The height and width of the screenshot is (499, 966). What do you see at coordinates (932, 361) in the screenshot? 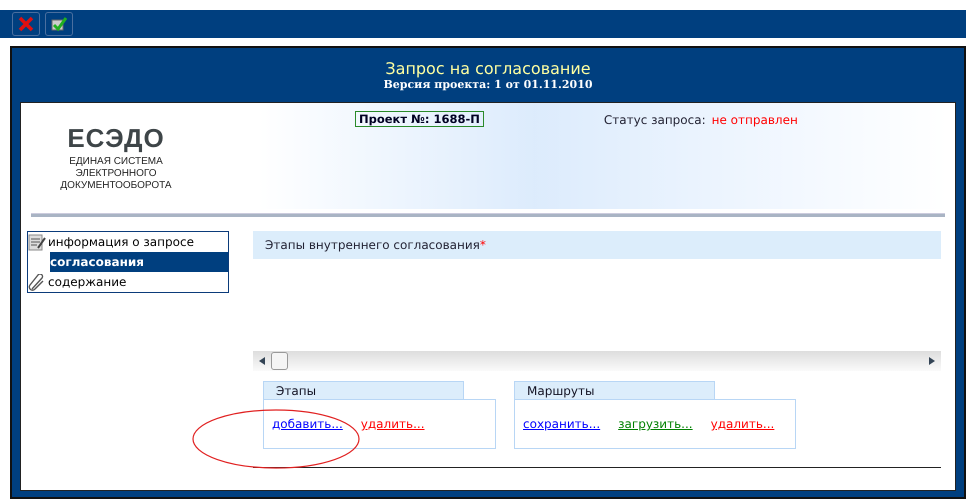
I see `scroll-right-icon` at bounding box center [932, 361].